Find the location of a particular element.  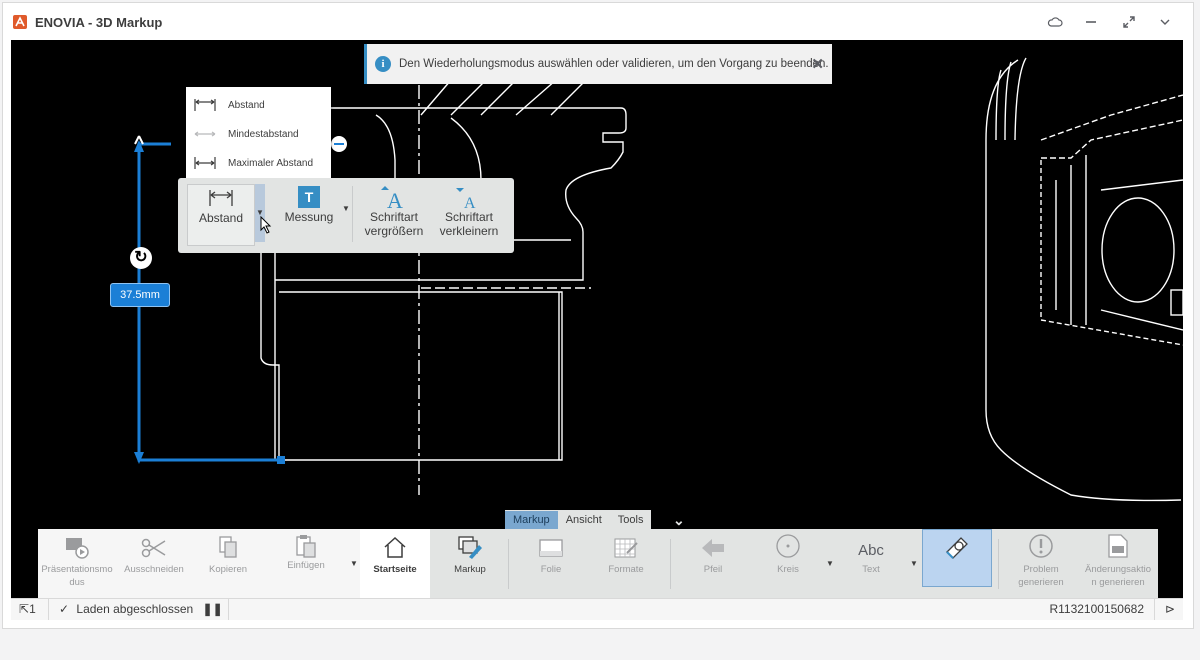

text-label: Text is located at coordinates (871, 569).